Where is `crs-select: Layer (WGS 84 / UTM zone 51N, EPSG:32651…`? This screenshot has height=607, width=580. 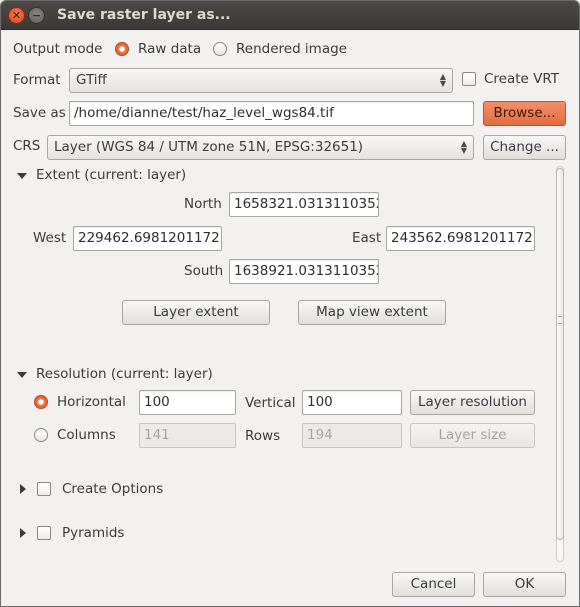
crs-select: Layer (WGS 84 / UTM zone 51N, EPSG:32651… is located at coordinates (260, 147).